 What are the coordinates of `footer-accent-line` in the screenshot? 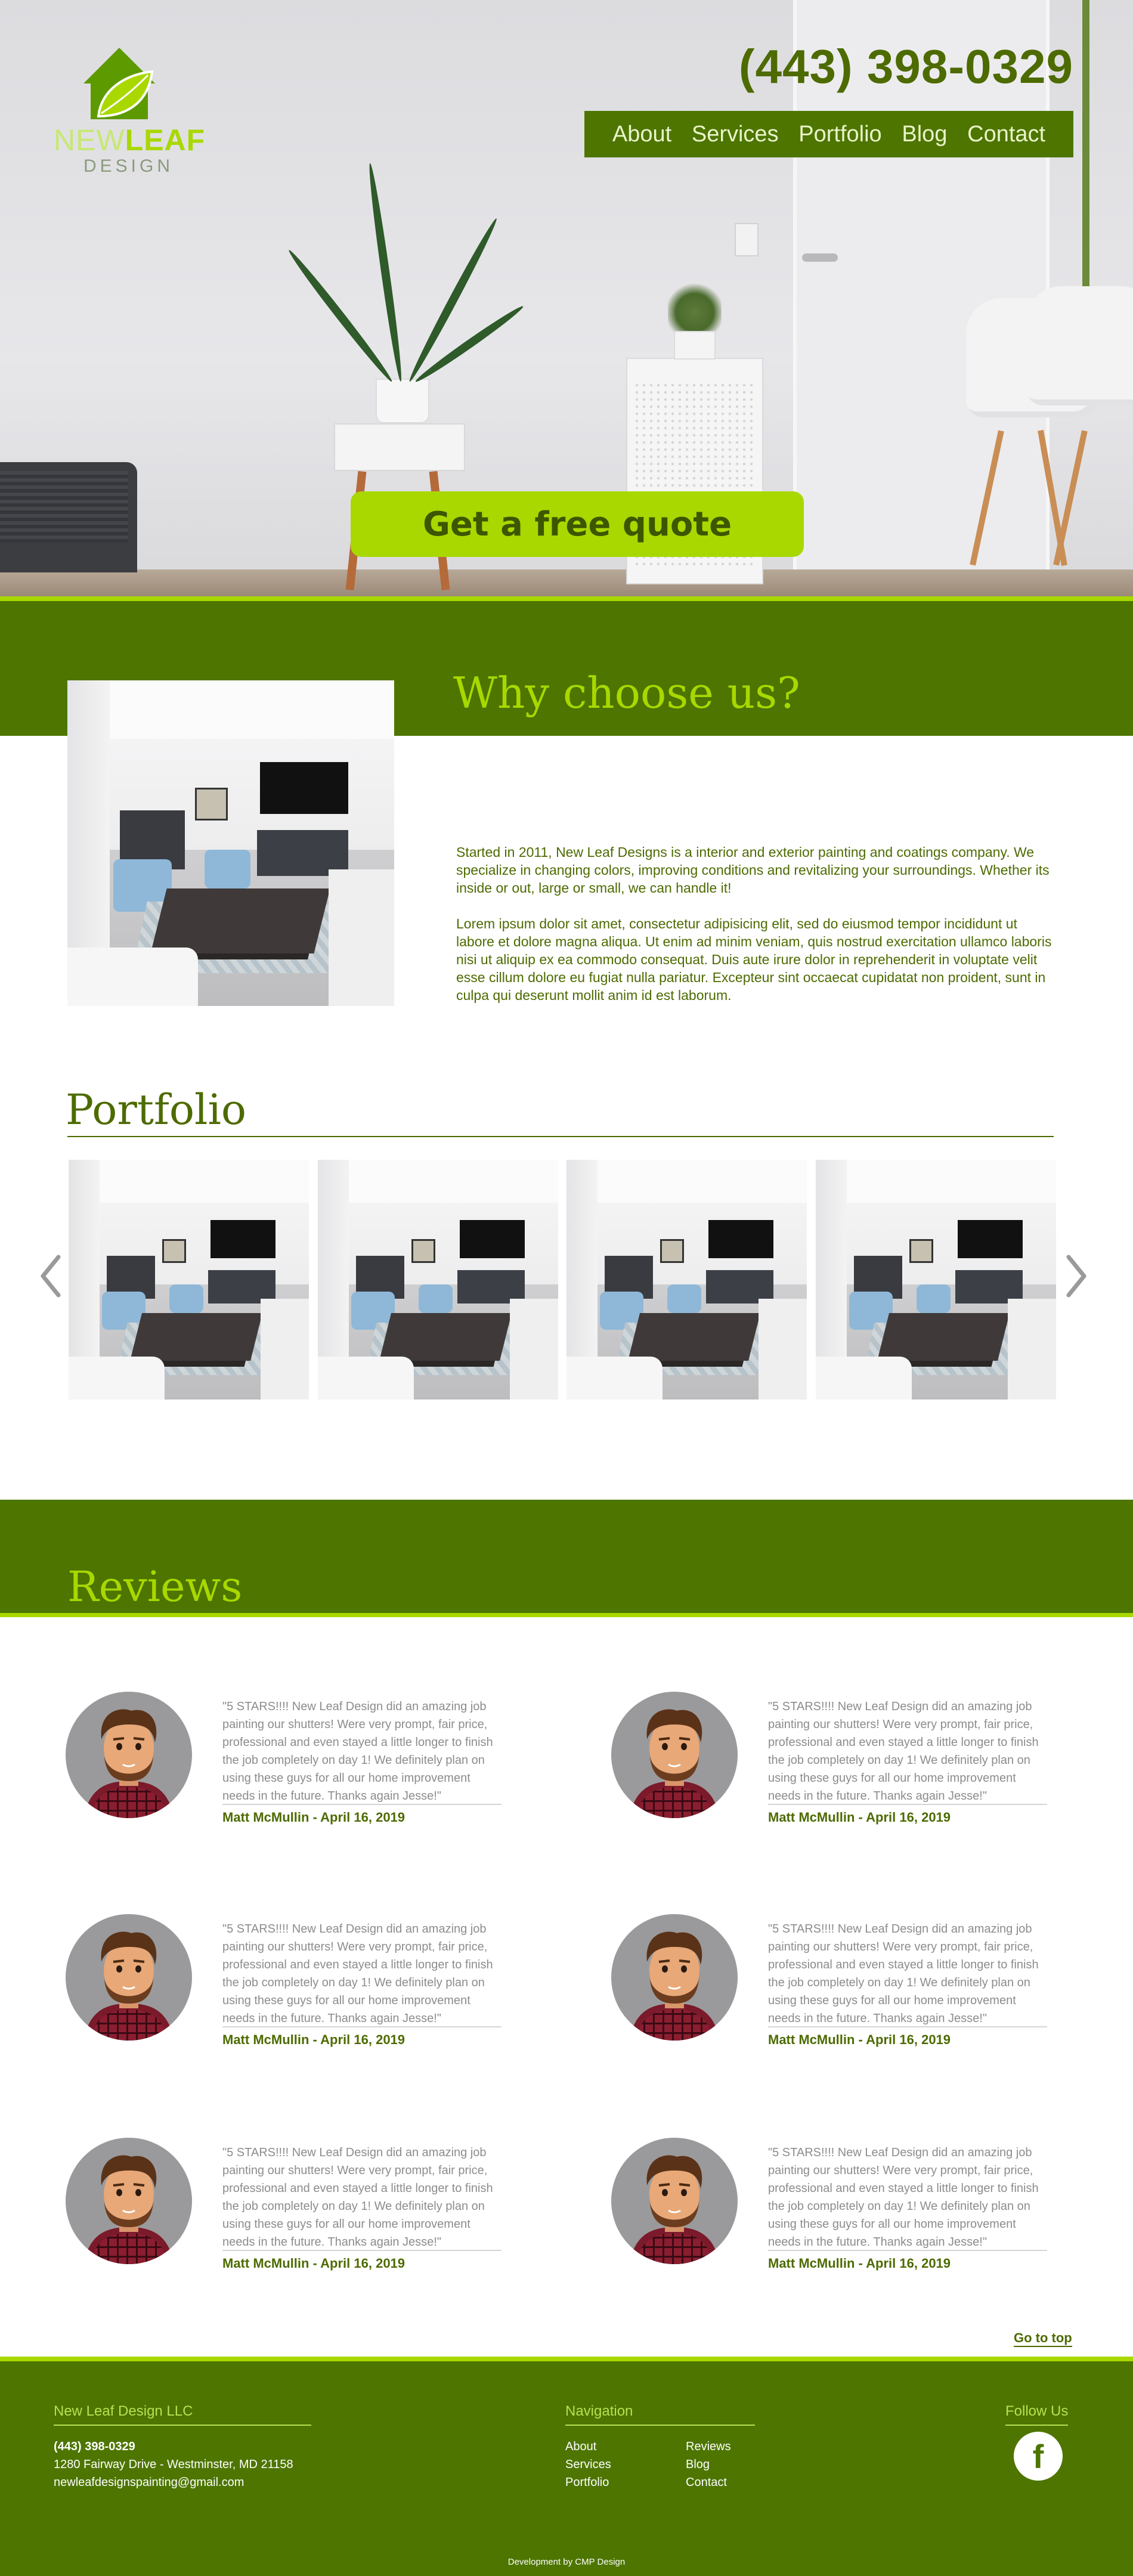 It's located at (566, 2359).